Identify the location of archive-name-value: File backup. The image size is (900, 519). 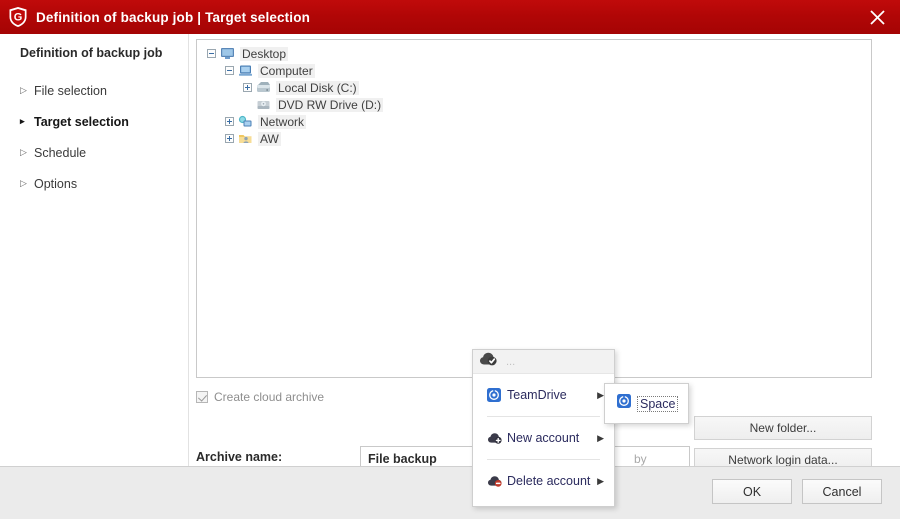
(402, 458).